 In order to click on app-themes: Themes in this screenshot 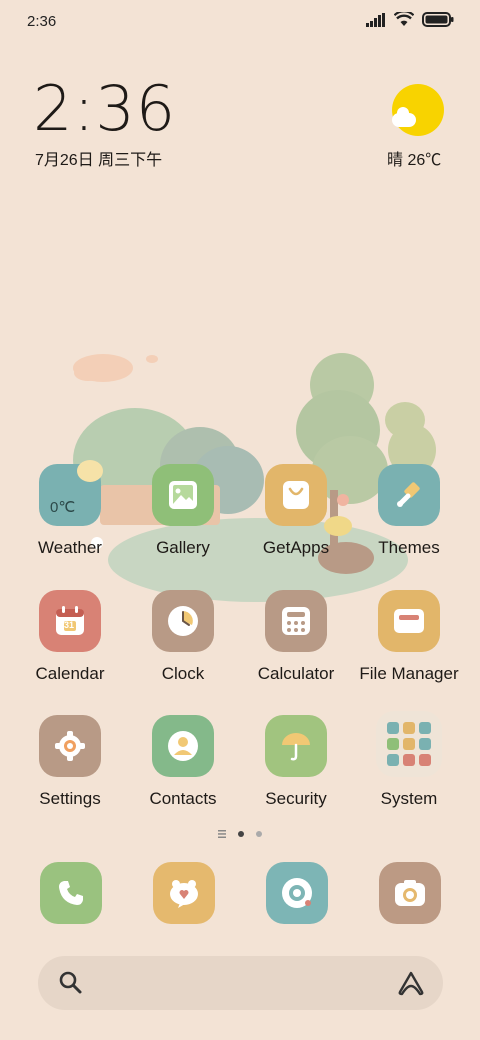, I will do `click(409, 511)`.